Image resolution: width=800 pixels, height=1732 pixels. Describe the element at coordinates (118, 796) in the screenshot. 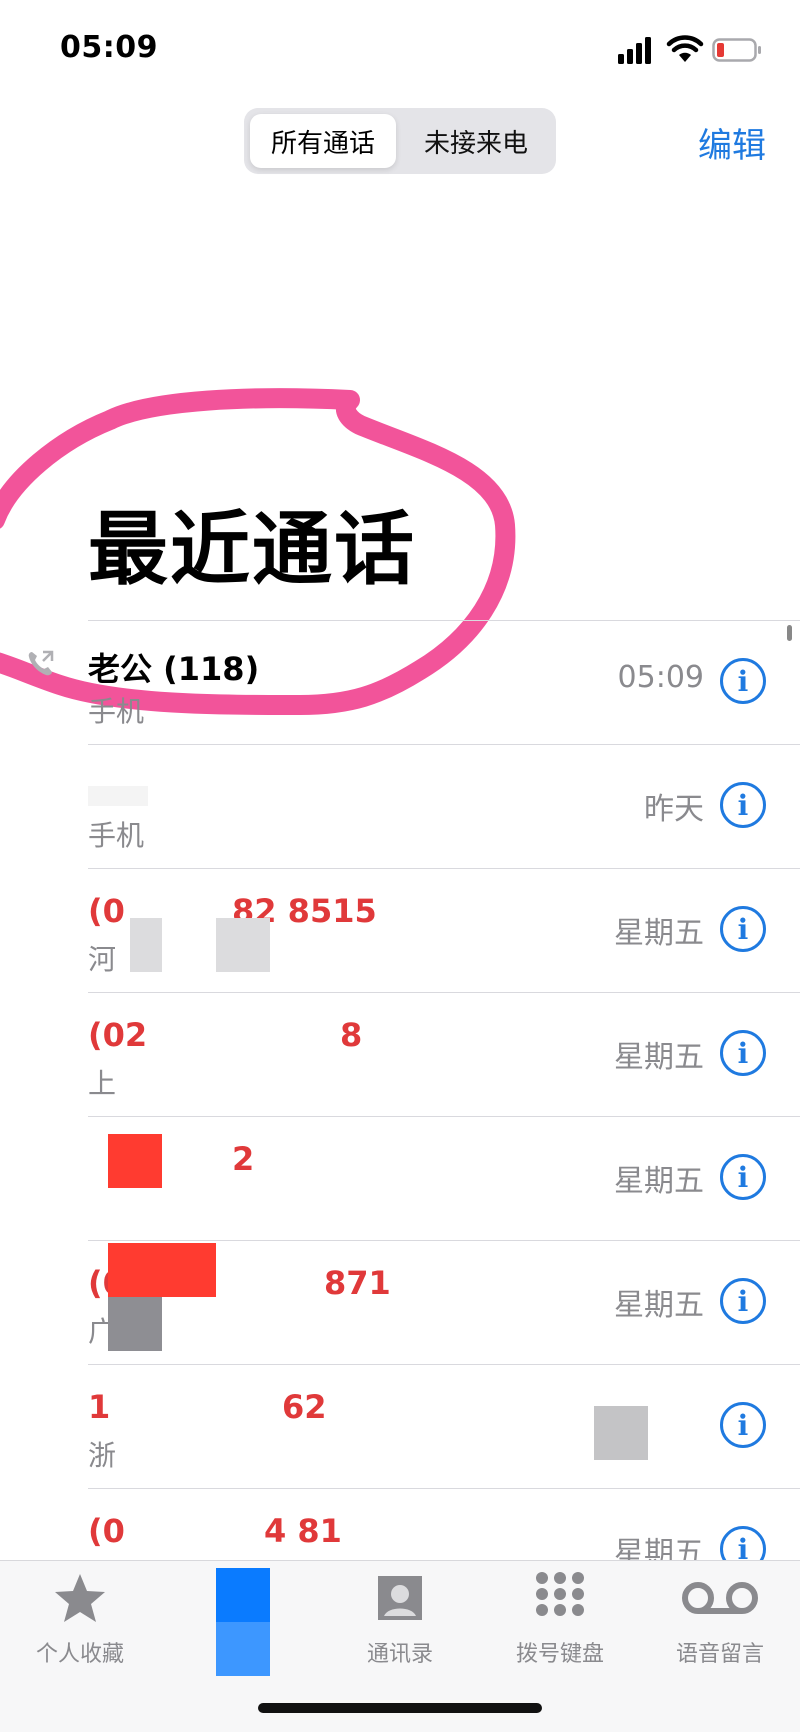

I see `redaction-blur` at that location.